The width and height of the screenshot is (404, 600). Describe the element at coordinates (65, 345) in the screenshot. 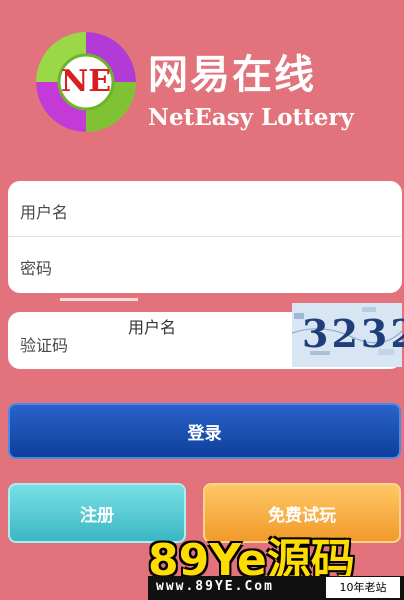

I see `captcha-input` at that location.